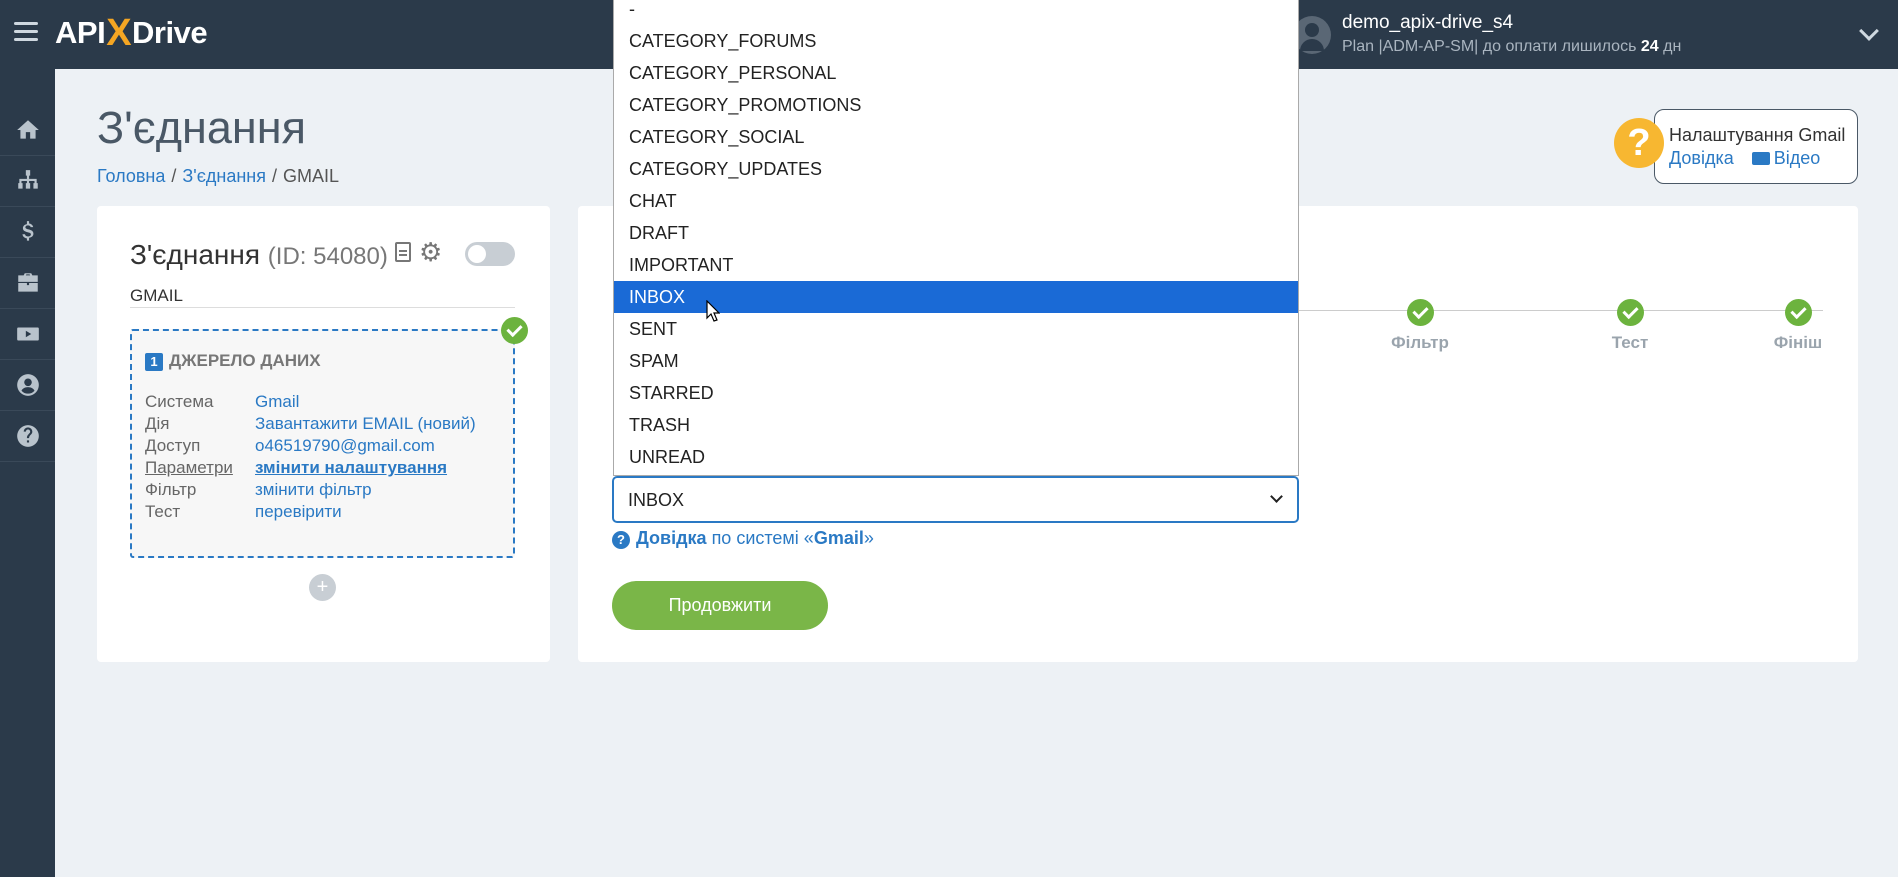 This screenshot has width=1898, height=877. What do you see at coordinates (163, 511) in the screenshot?
I see `row-key: Тест` at bounding box center [163, 511].